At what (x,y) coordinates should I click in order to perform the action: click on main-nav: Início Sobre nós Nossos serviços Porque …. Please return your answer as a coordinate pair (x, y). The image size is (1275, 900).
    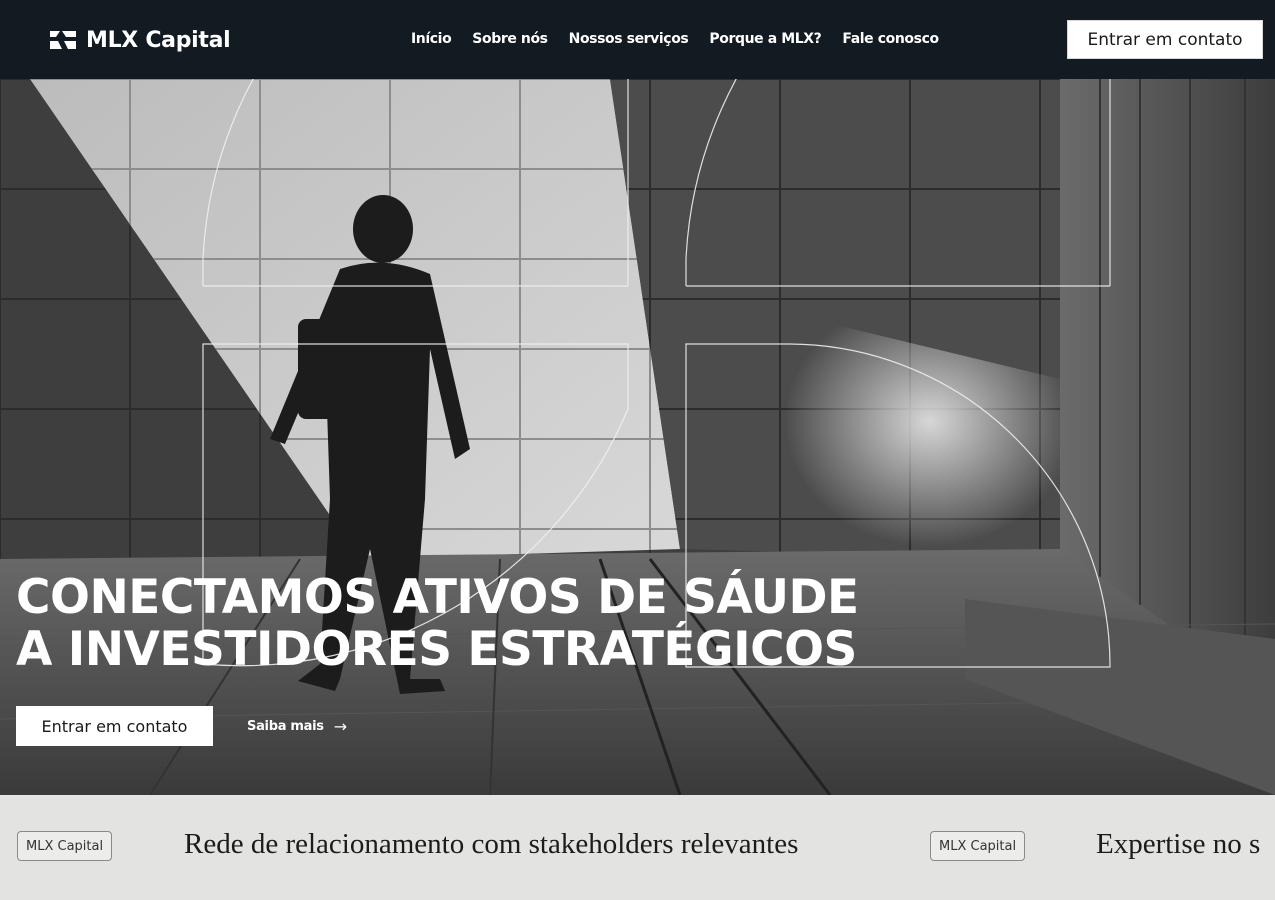
    Looking at the image, I should click on (675, 39).